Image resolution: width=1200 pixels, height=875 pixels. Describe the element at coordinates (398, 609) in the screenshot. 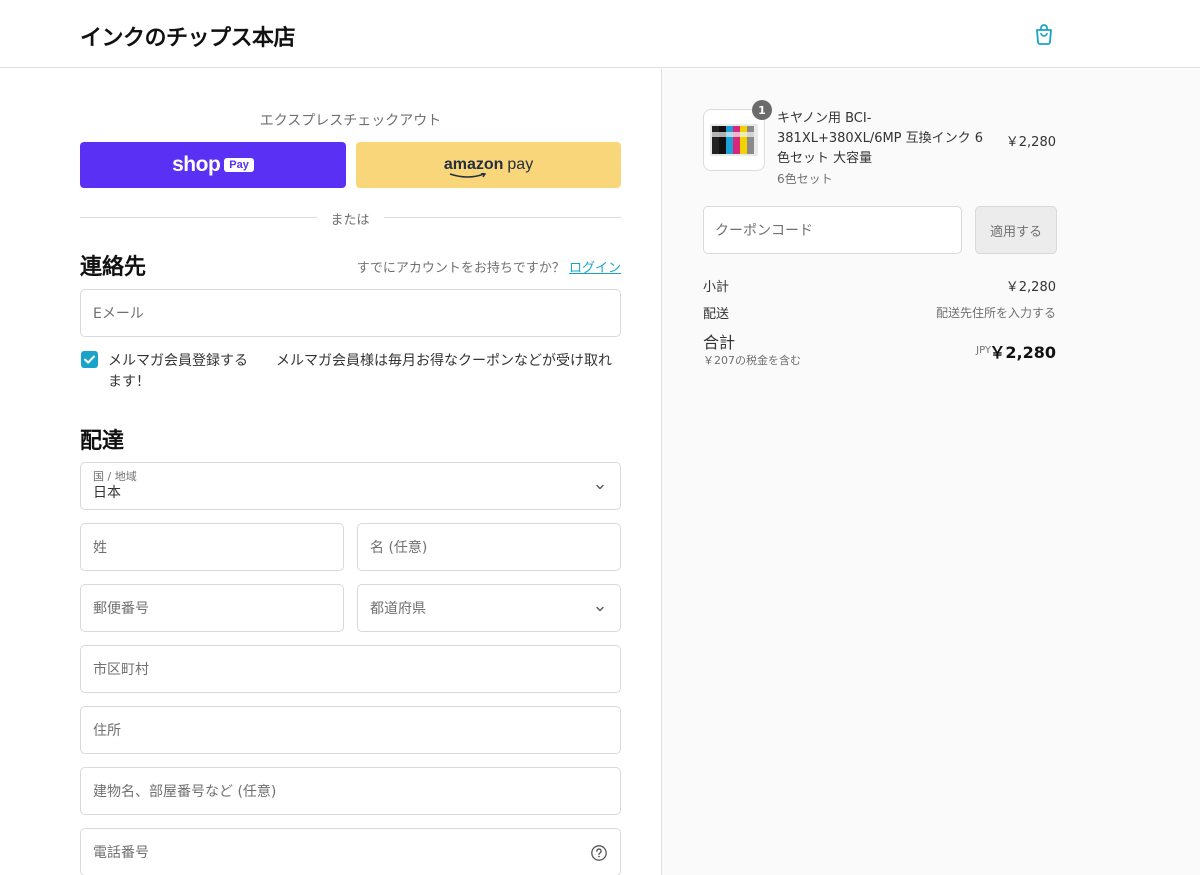

I see `prefecture-placeholder: 都道府県` at that location.